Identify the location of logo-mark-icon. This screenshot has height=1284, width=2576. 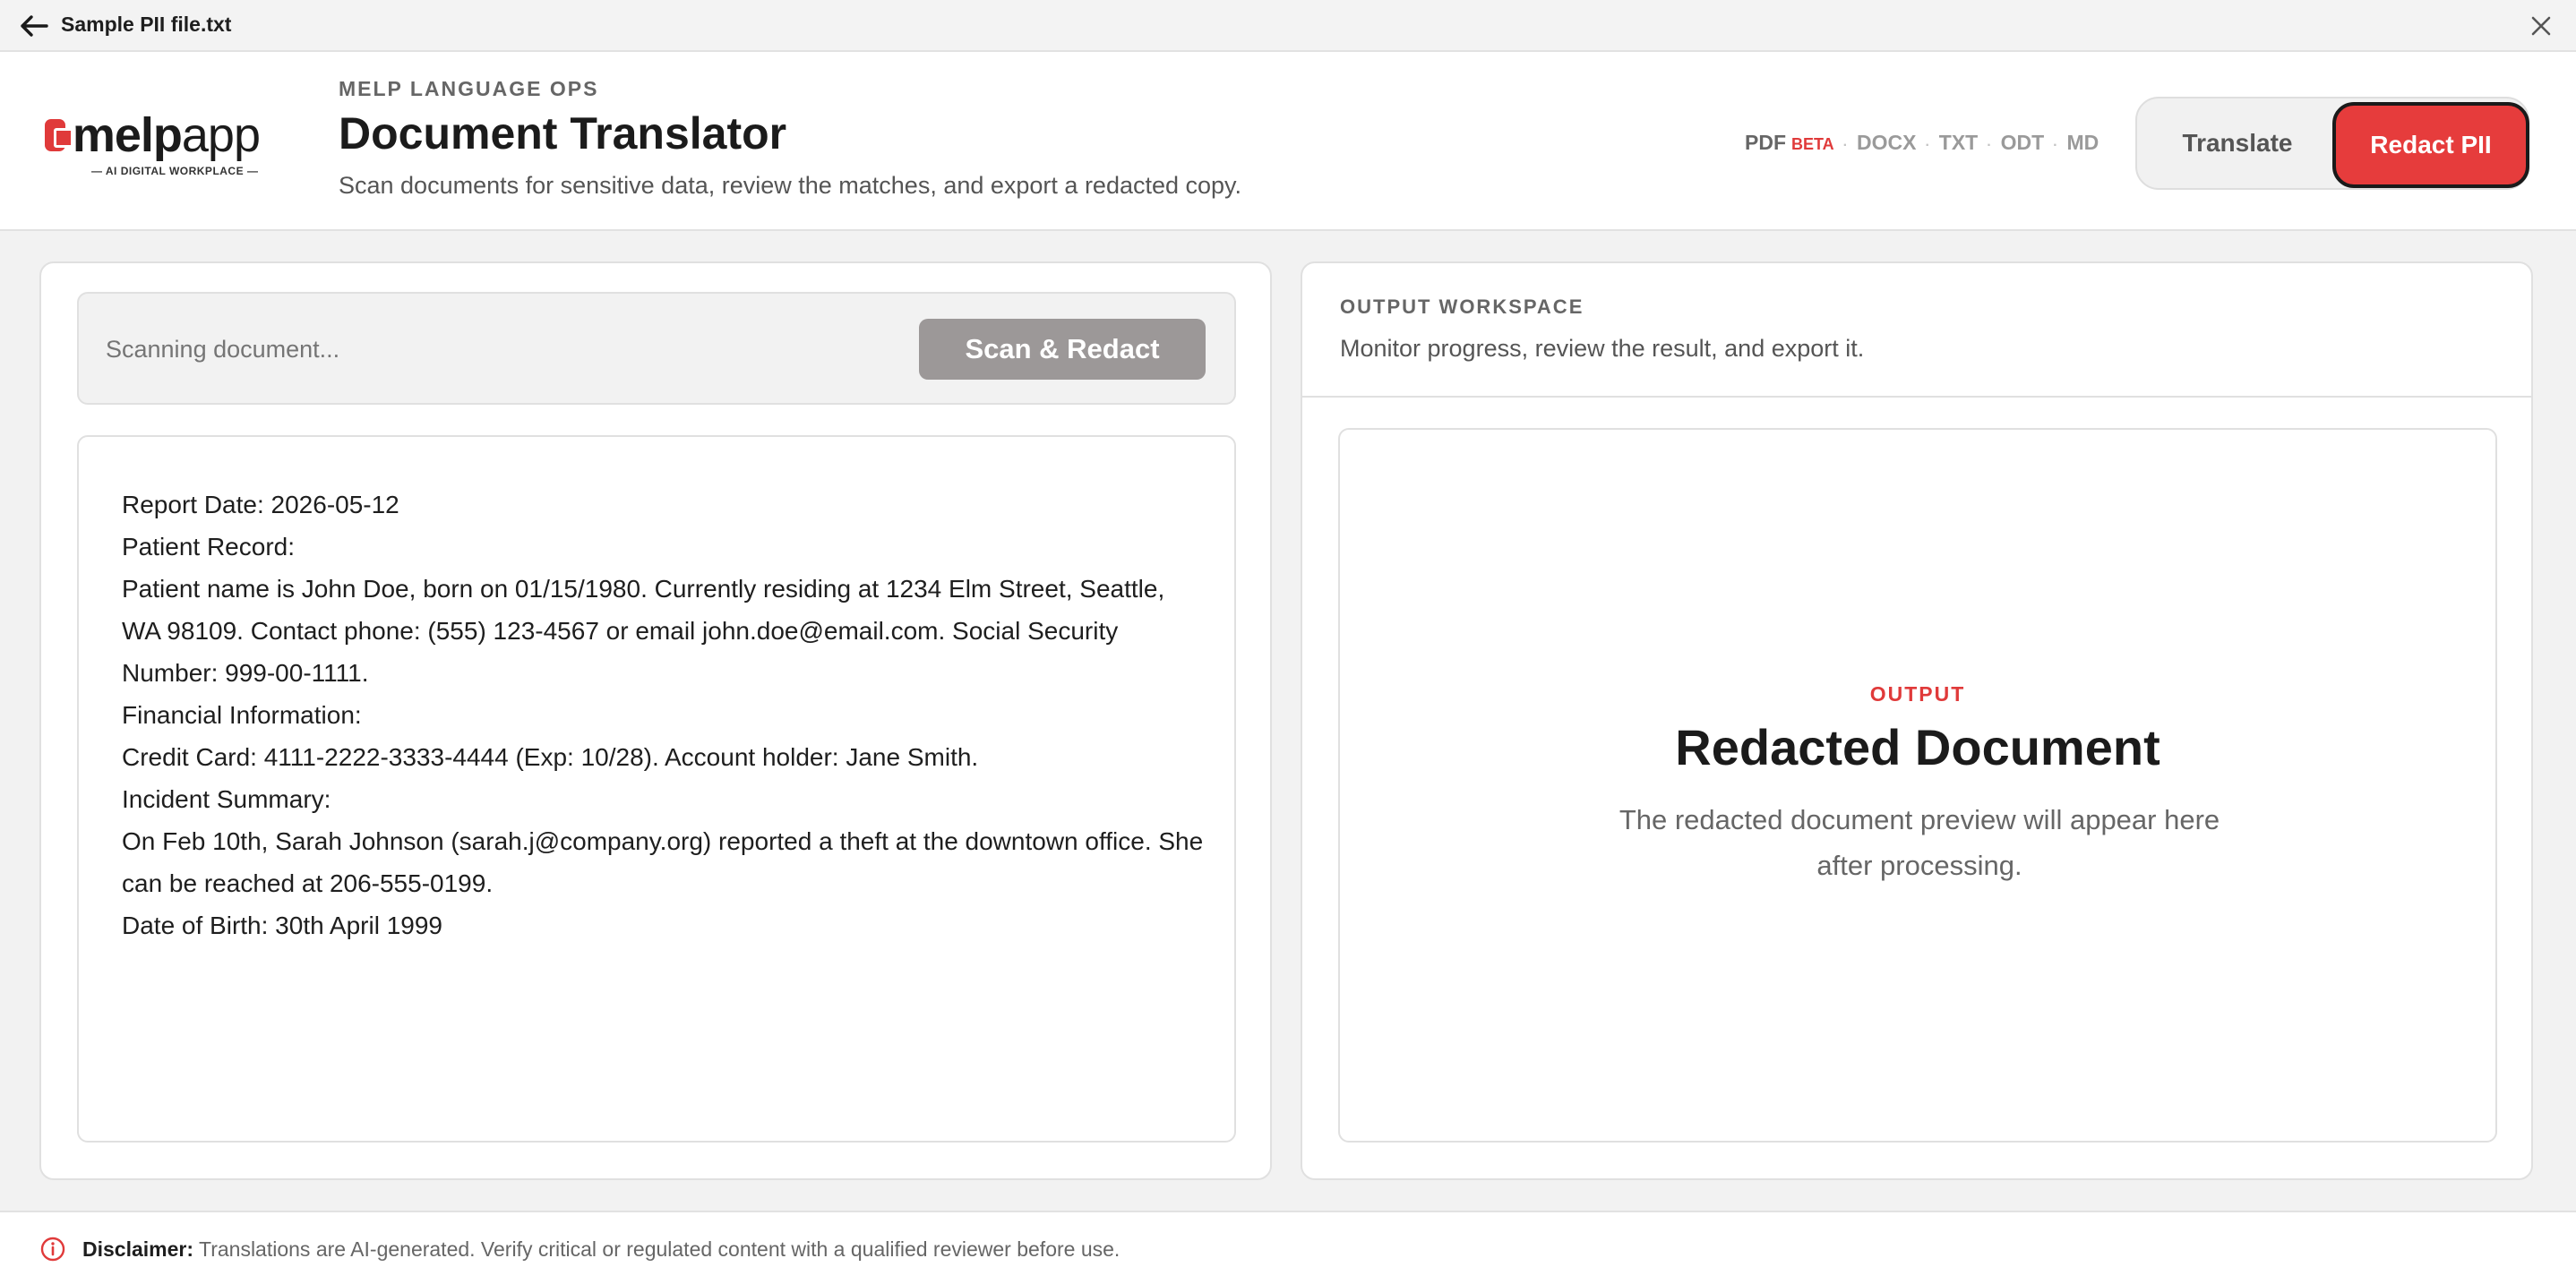
(59, 135).